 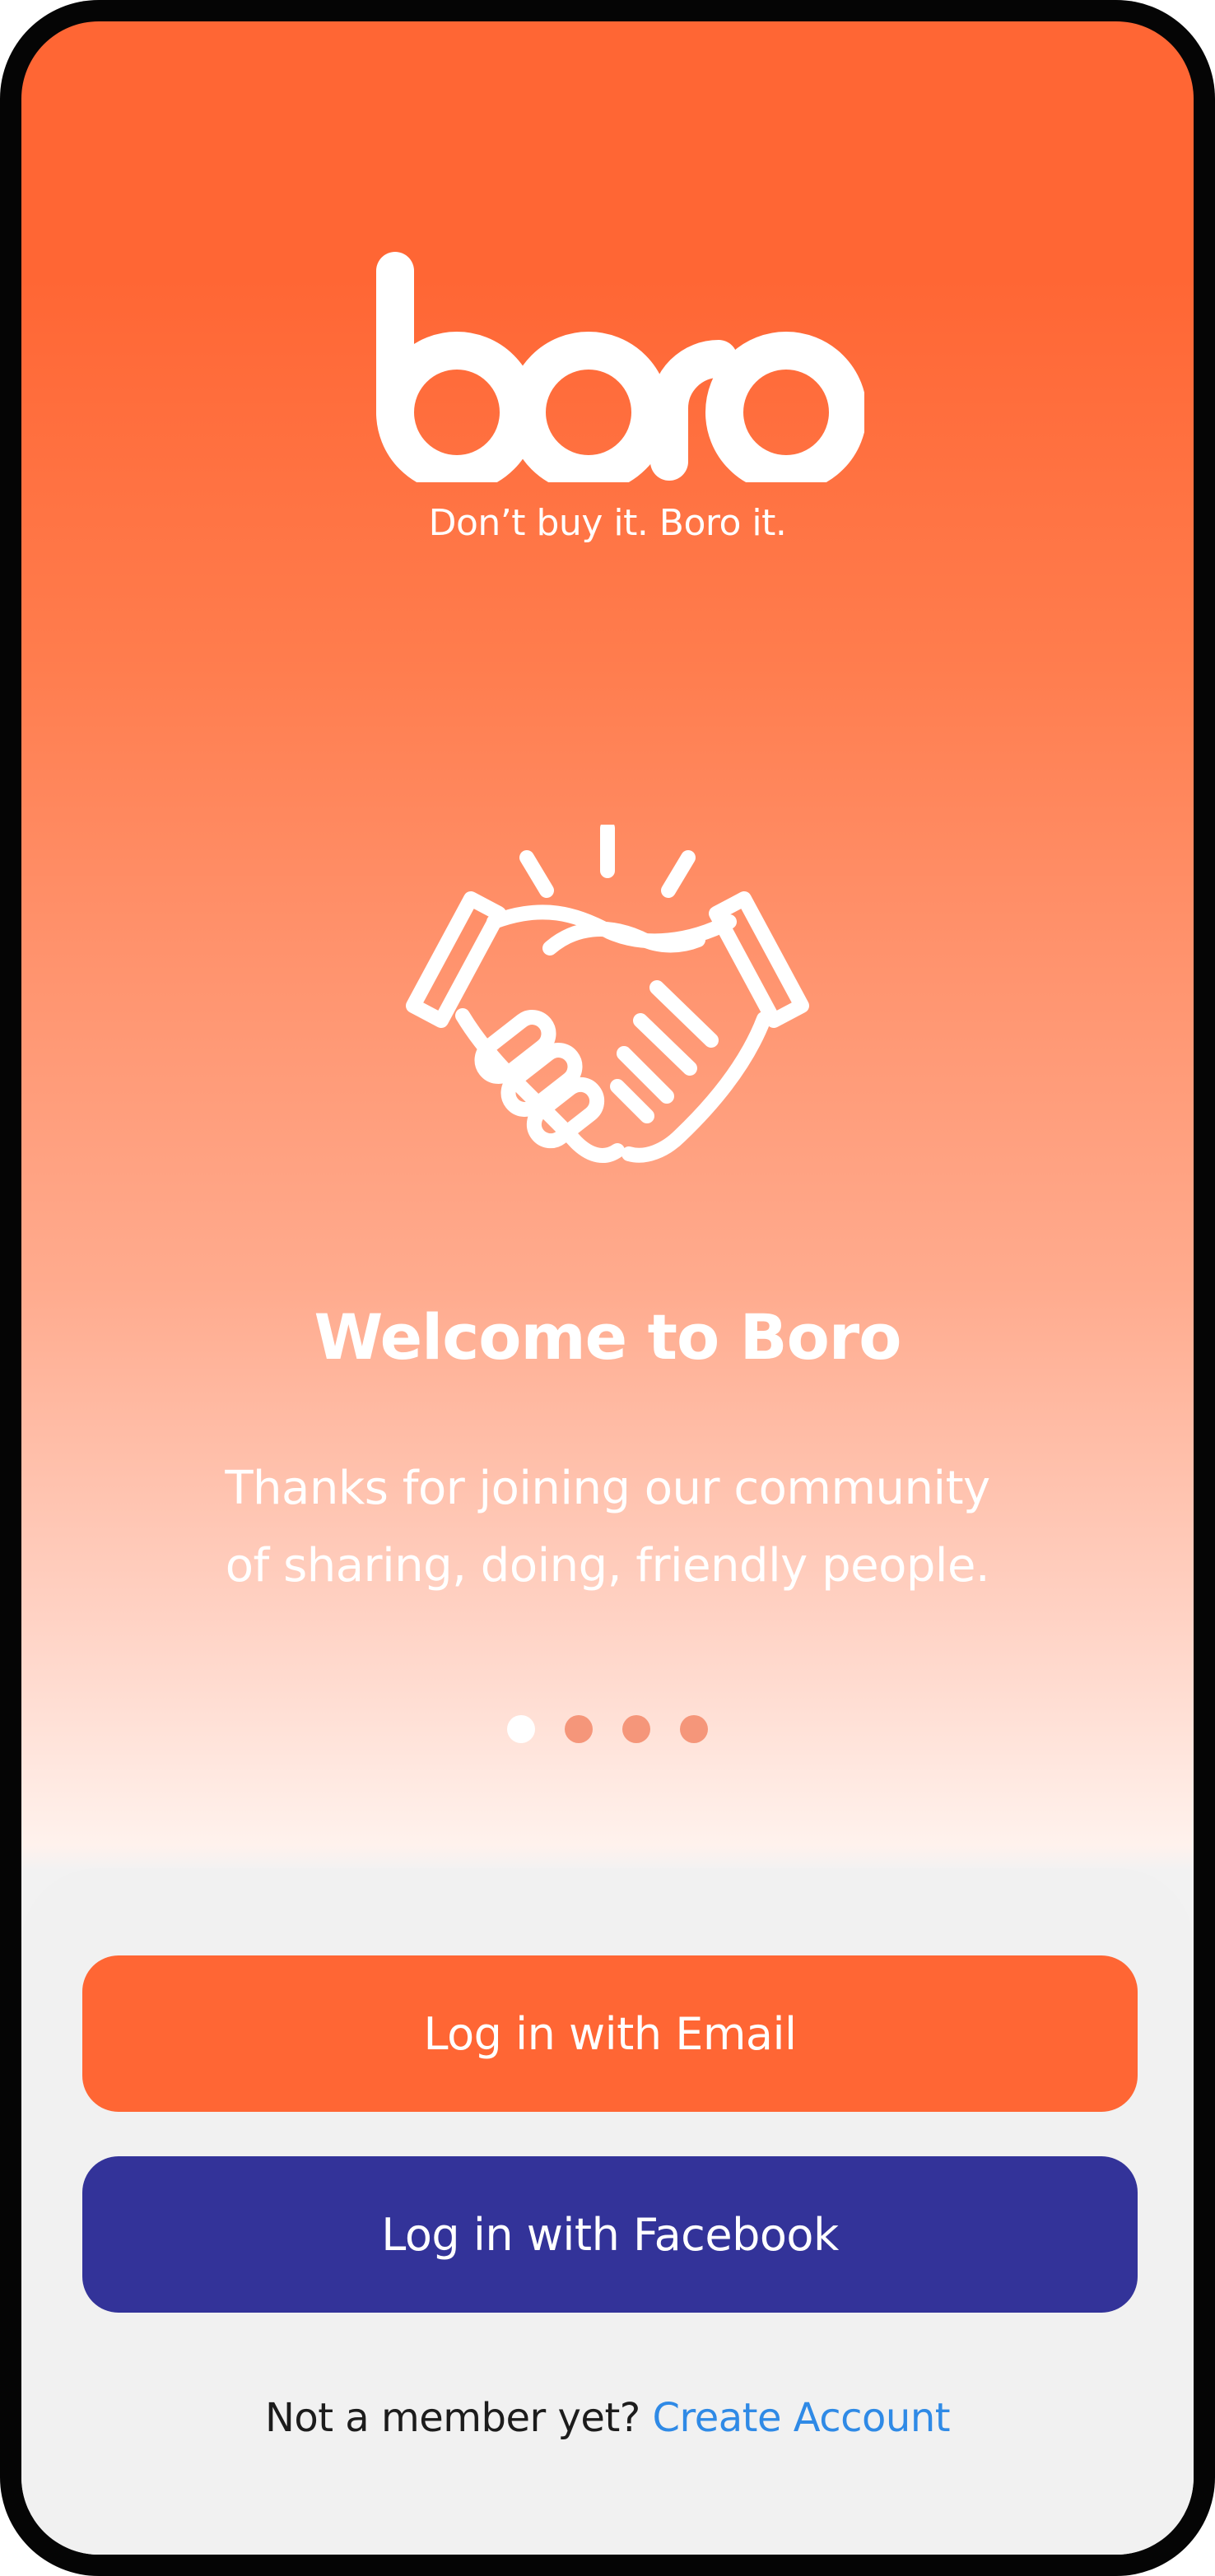 I want to click on welcome-description-line-1: Thanks for joining our community, so click(x=607, y=1488).